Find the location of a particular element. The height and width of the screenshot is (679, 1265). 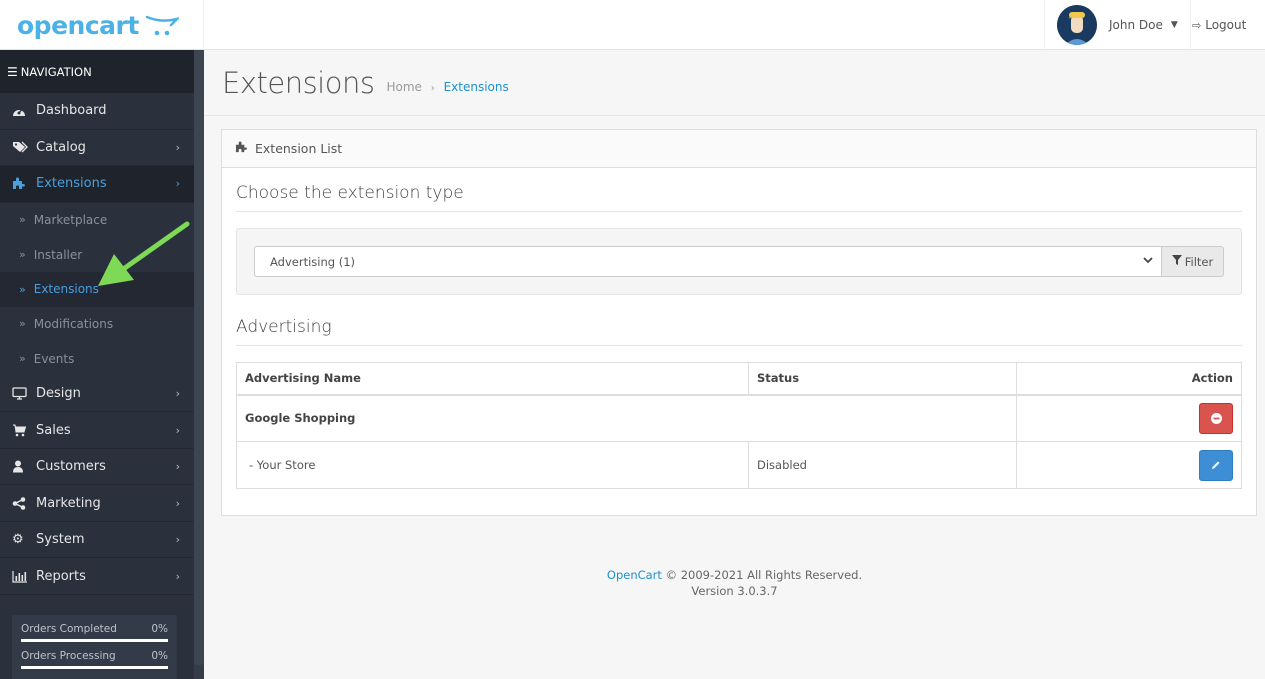

sidebar-item-reports: Reports › is located at coordinates (97, 576).